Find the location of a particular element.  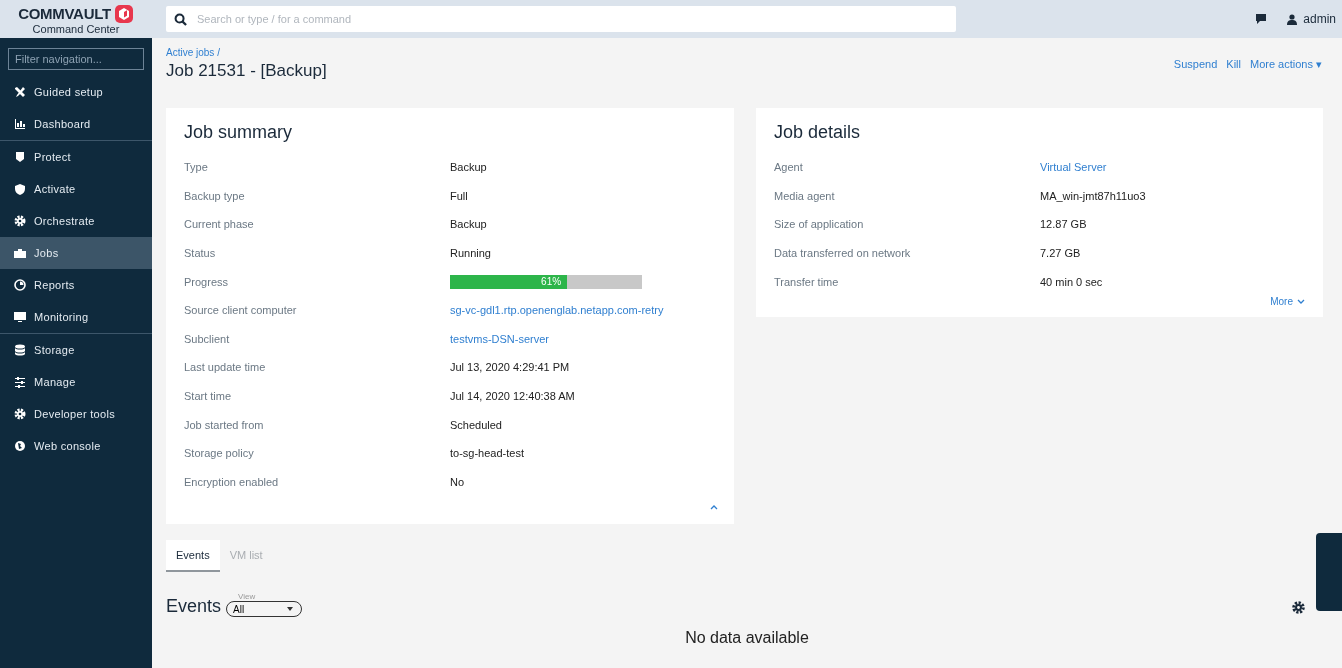

field-label: Last update time is located at coordinates (225, 367).